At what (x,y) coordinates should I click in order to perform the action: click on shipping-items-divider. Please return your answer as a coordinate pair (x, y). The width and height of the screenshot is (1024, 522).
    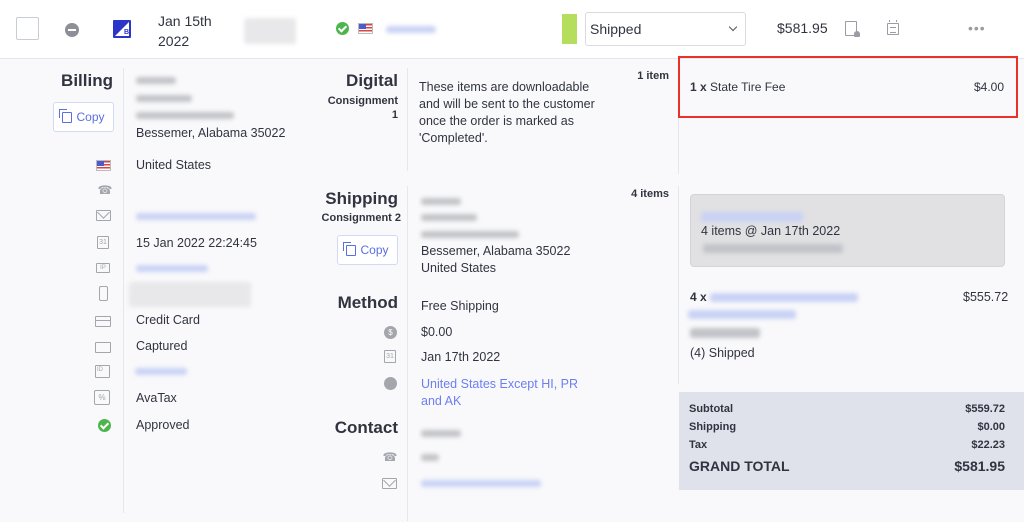
    Looking at the image, I should click on (678, 285).